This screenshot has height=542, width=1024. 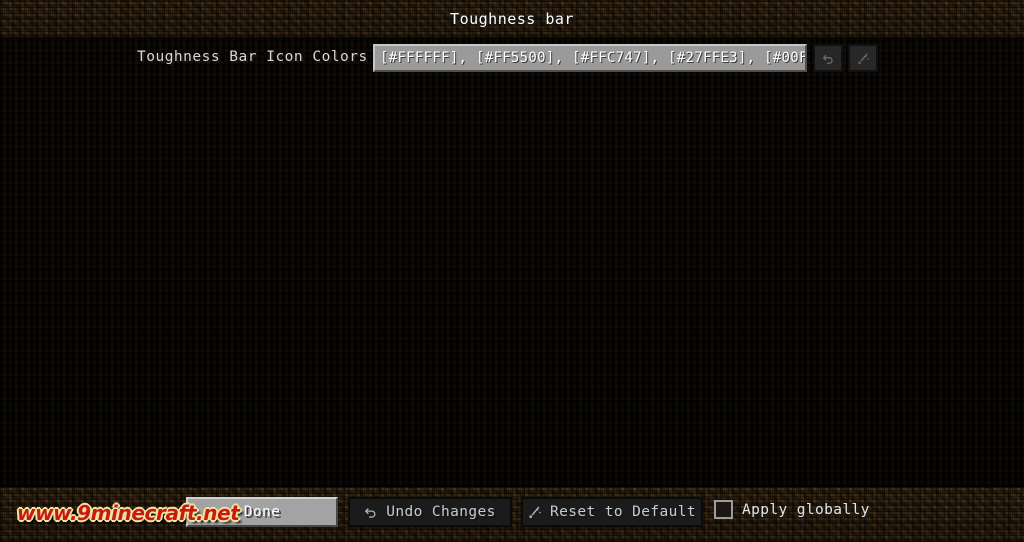 What do you see at coordinates (252, 57) in the screenshot?
I see `entry-label: Toughness Bar Icon Colors` at bounding box center [252, 57].